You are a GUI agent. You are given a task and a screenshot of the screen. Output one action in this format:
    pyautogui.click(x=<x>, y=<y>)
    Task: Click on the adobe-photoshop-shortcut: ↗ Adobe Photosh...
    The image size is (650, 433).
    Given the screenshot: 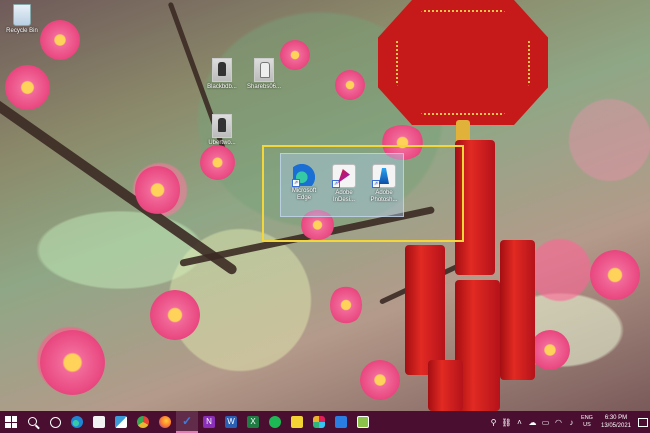 What is the action you would take?
    pyautogui.click(x=384, y=184)
    